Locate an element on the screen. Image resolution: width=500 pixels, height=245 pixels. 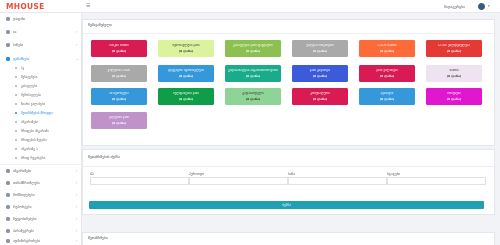
apartment-select is located at coordinates (337, 181).